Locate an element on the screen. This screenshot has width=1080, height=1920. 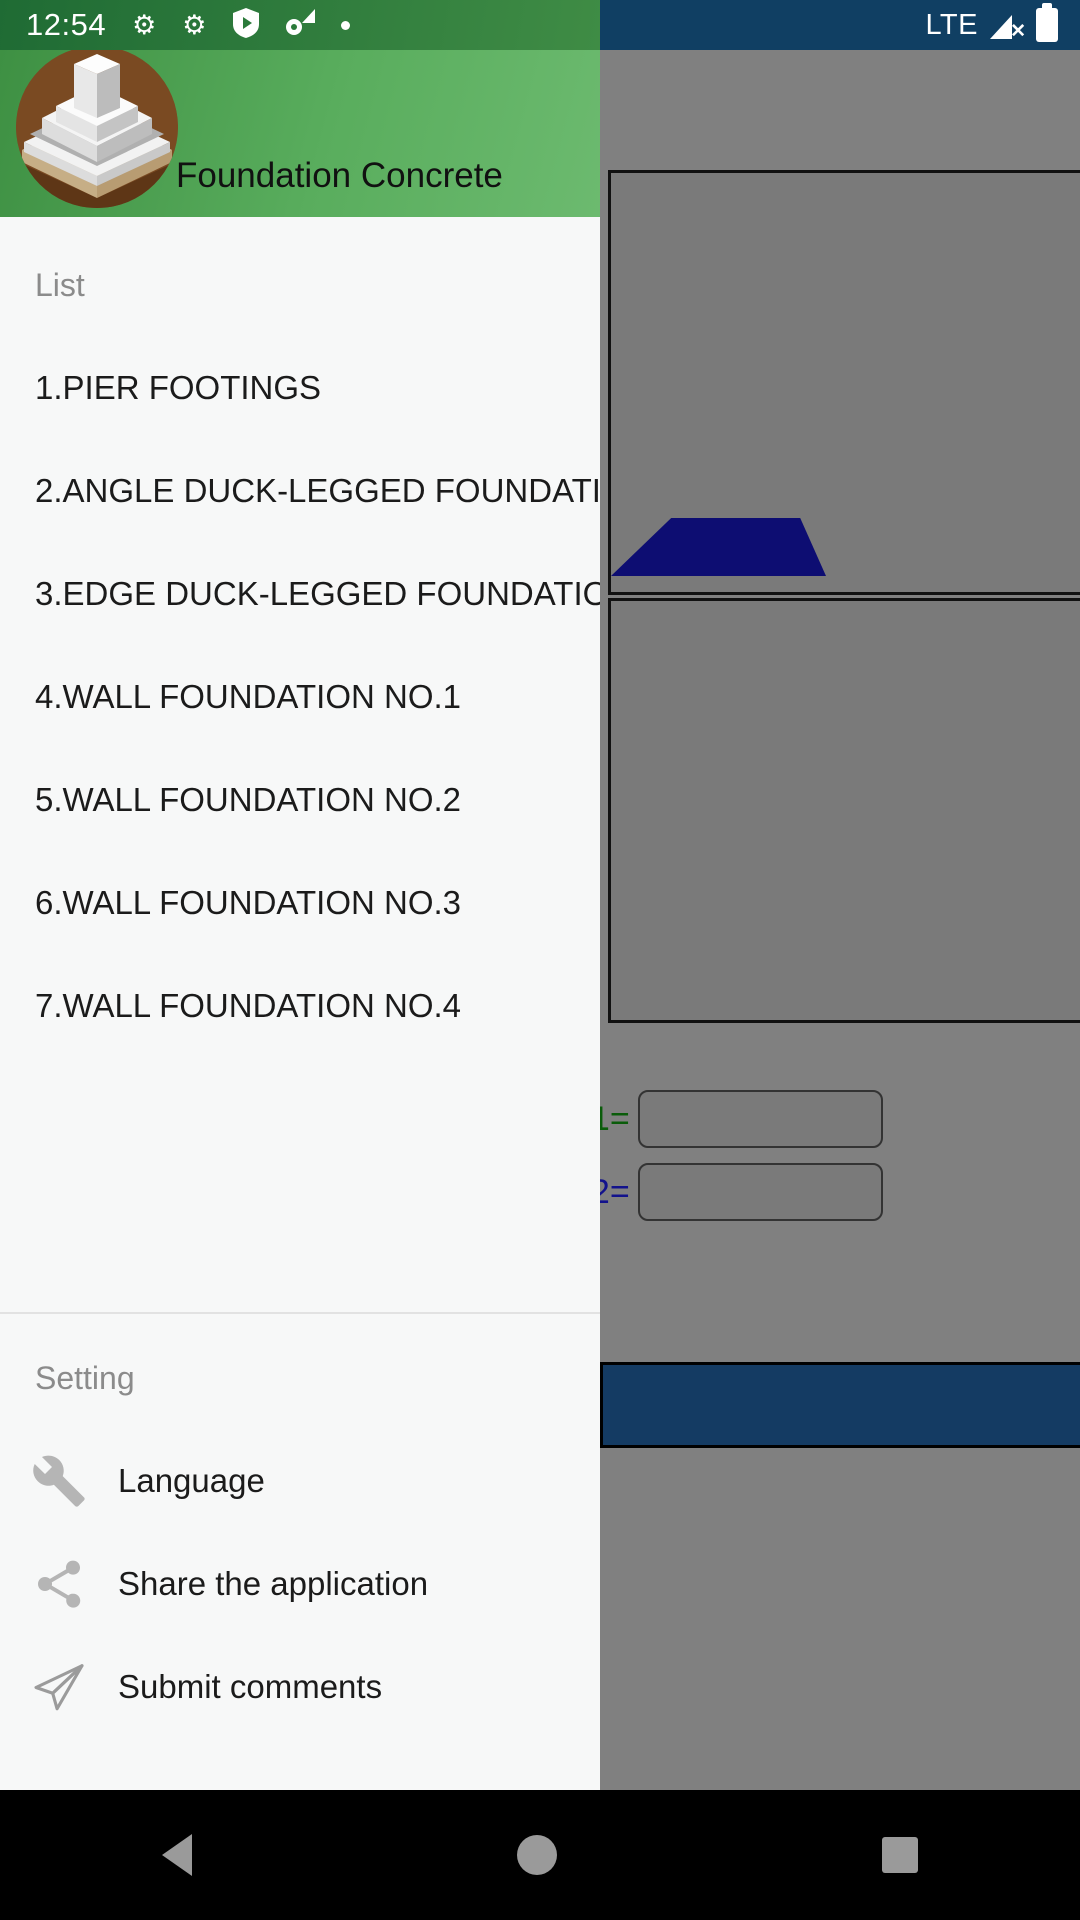
setting-item-label: Share the application is located at coordinates (273, 1583).